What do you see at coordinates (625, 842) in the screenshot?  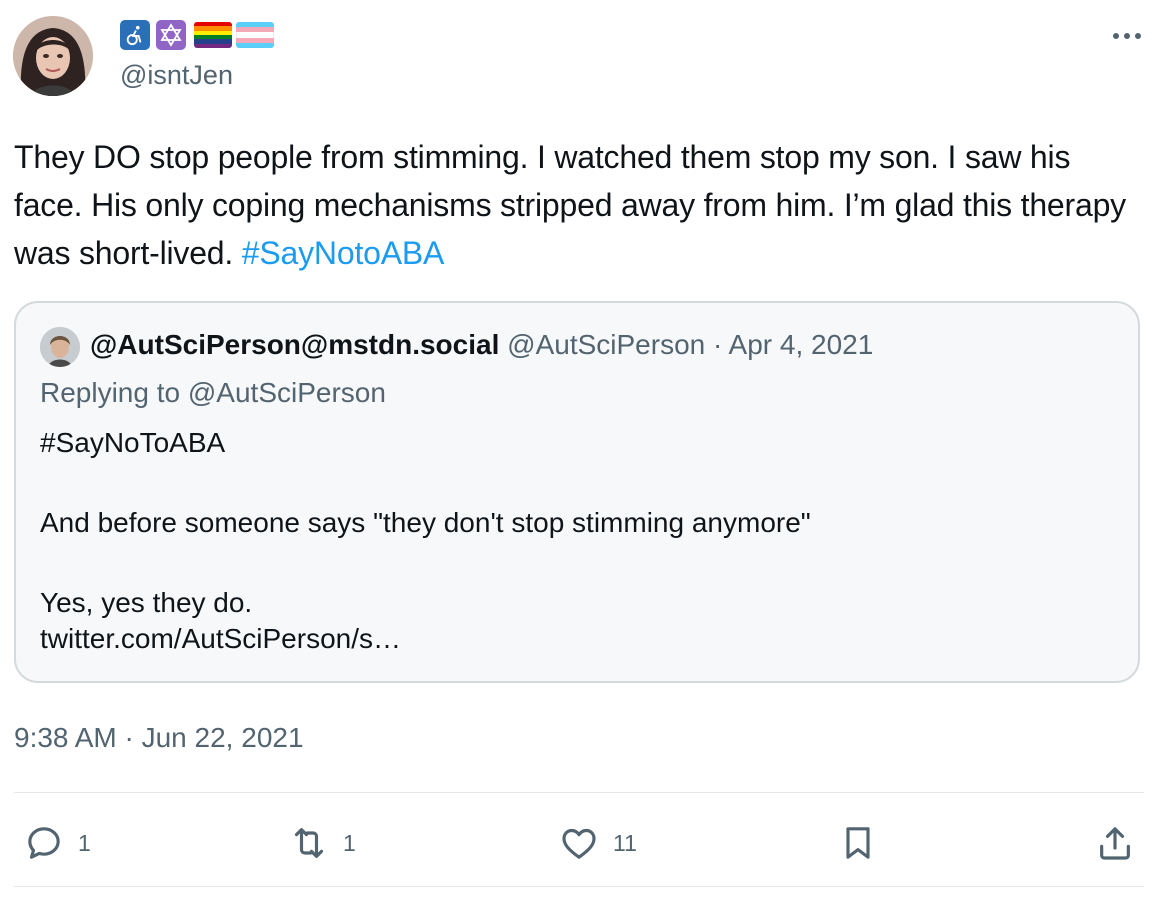 I see `like-count: 11` at bounding box center [625, 842].